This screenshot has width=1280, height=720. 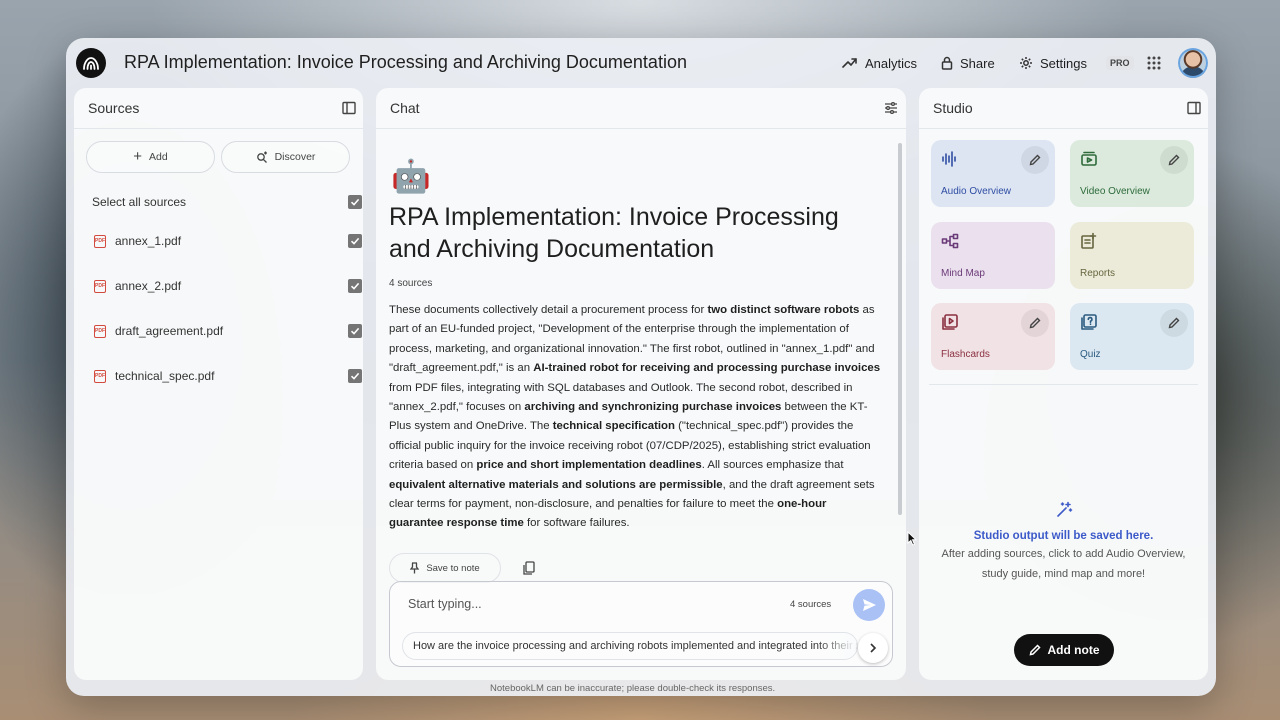 I want to click on studio-card-mind-map: Mind Map, so click(x=993, y=255).